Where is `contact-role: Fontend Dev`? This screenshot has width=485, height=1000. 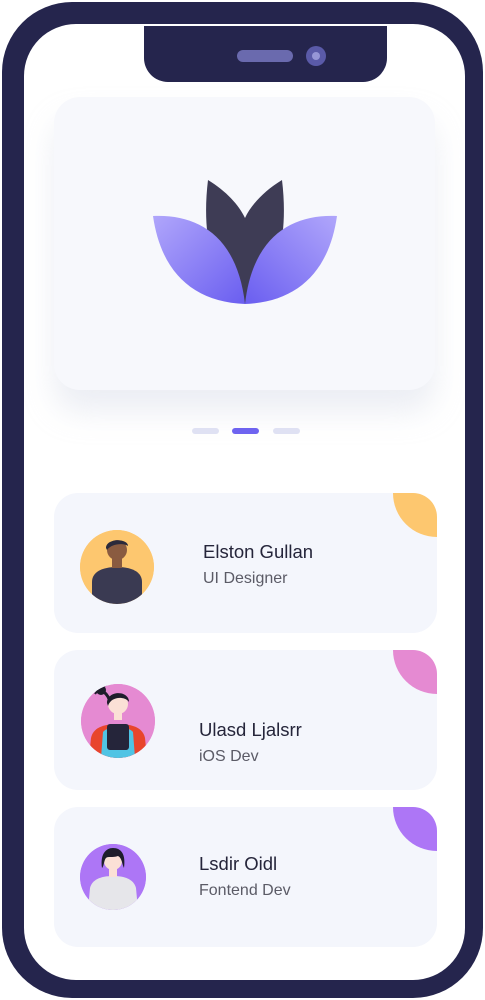
contact-role: Fontend Dev is located at coordinates (245, 890).